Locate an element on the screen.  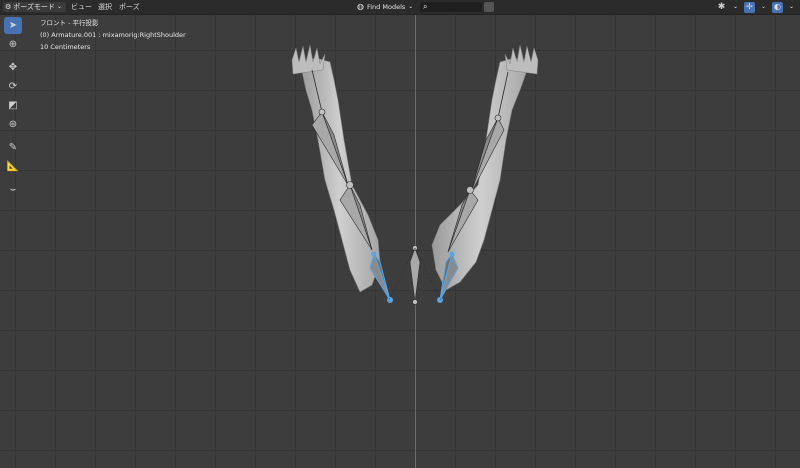
rotate-tool: ⟳ is located at coordinates (13, 86).